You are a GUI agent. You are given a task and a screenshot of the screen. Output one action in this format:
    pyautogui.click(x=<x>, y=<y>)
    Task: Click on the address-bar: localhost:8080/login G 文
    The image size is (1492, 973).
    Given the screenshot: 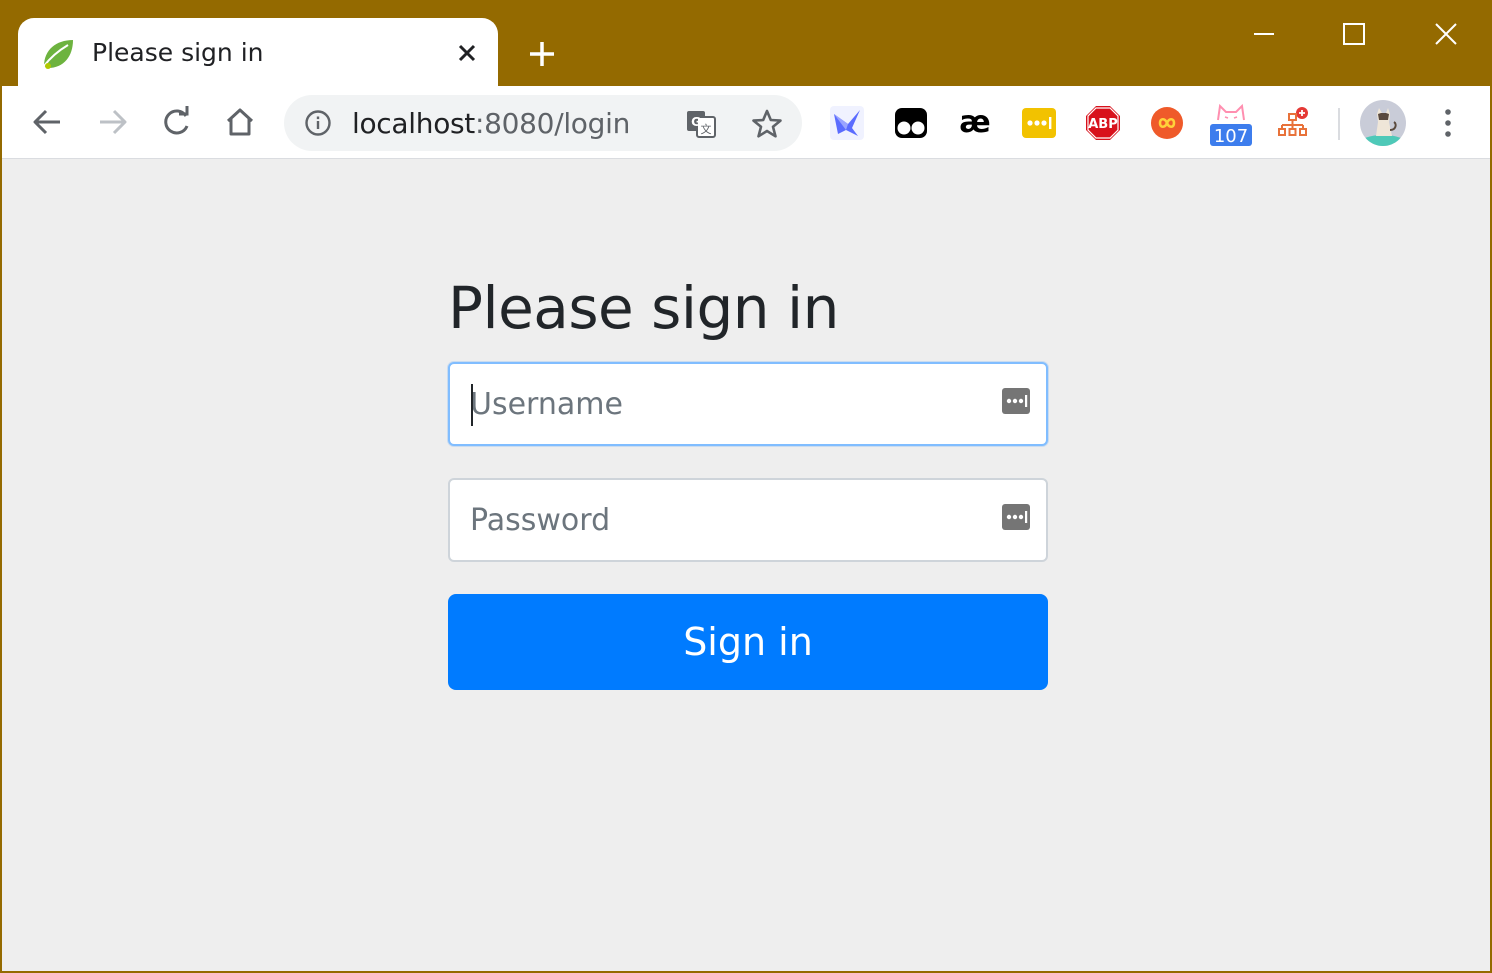 What is the action you would take?
    pyautogui.click(x=543, y=123)
    